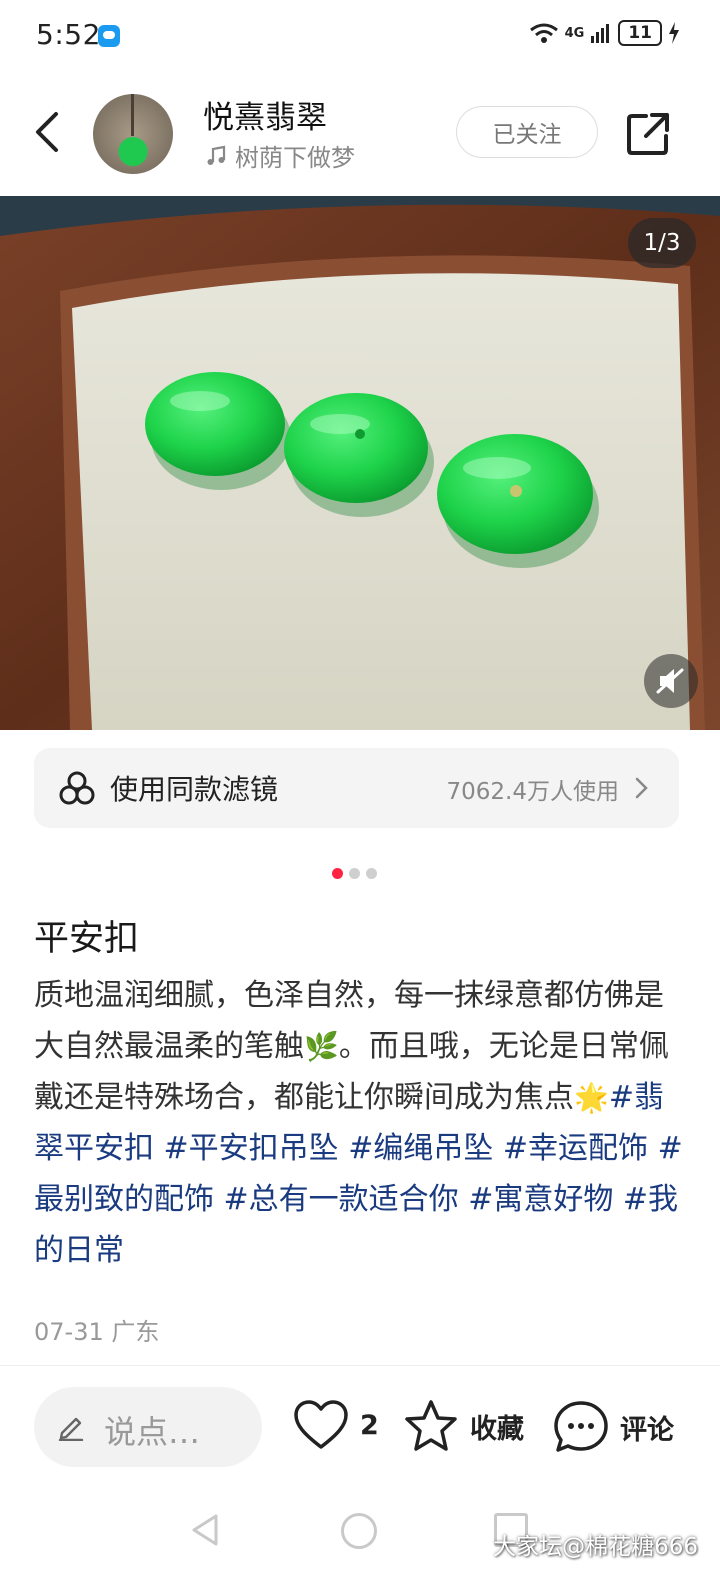 The height and width of the screenshot is (1583, 720). I want to click on message-notification-icon, so click(109, 36).